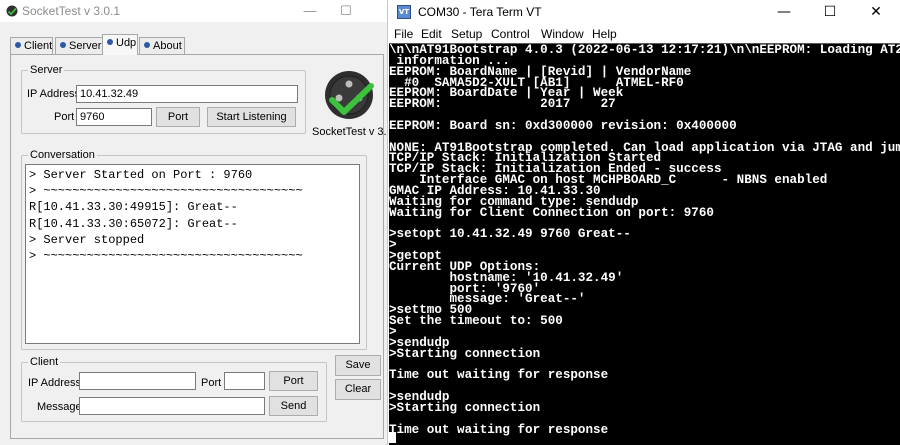 The height and width of the screenshot is (445, 900). Describe the element at coordinates (64, 117) in the screenshot. I see `server-port-label: Port` at that location.